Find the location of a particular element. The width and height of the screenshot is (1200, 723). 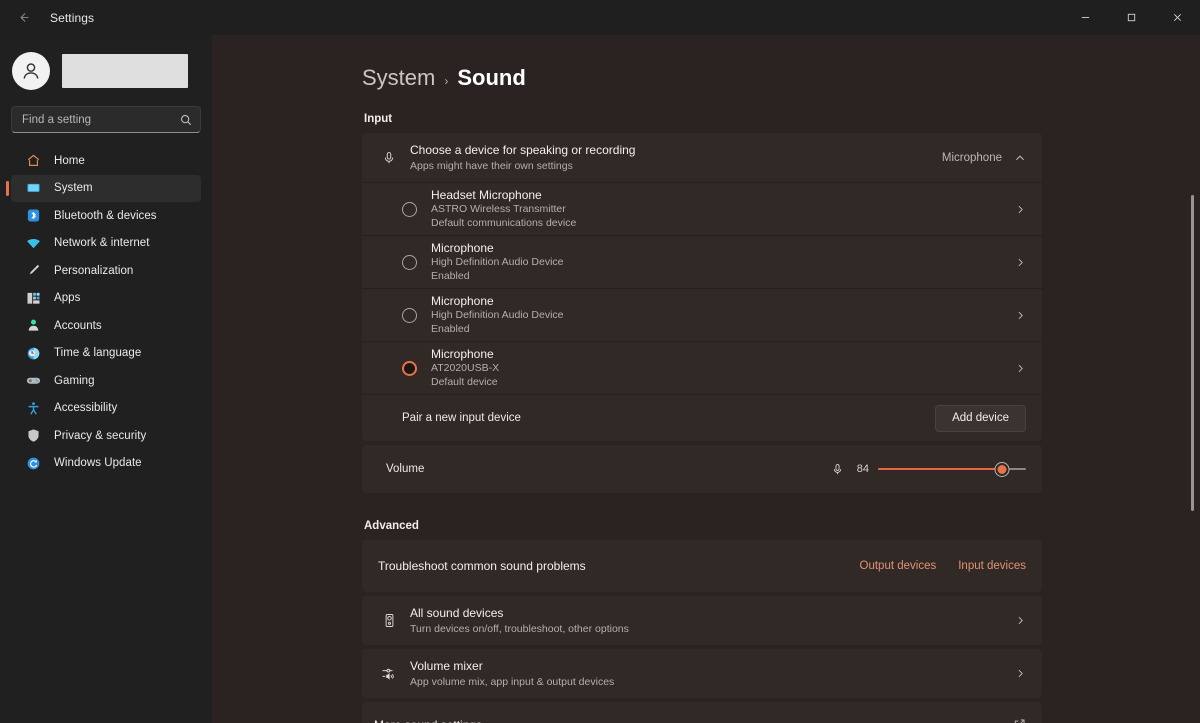

sidebar-item-accessibility: Accessibility is located at coordinates (106, 408).